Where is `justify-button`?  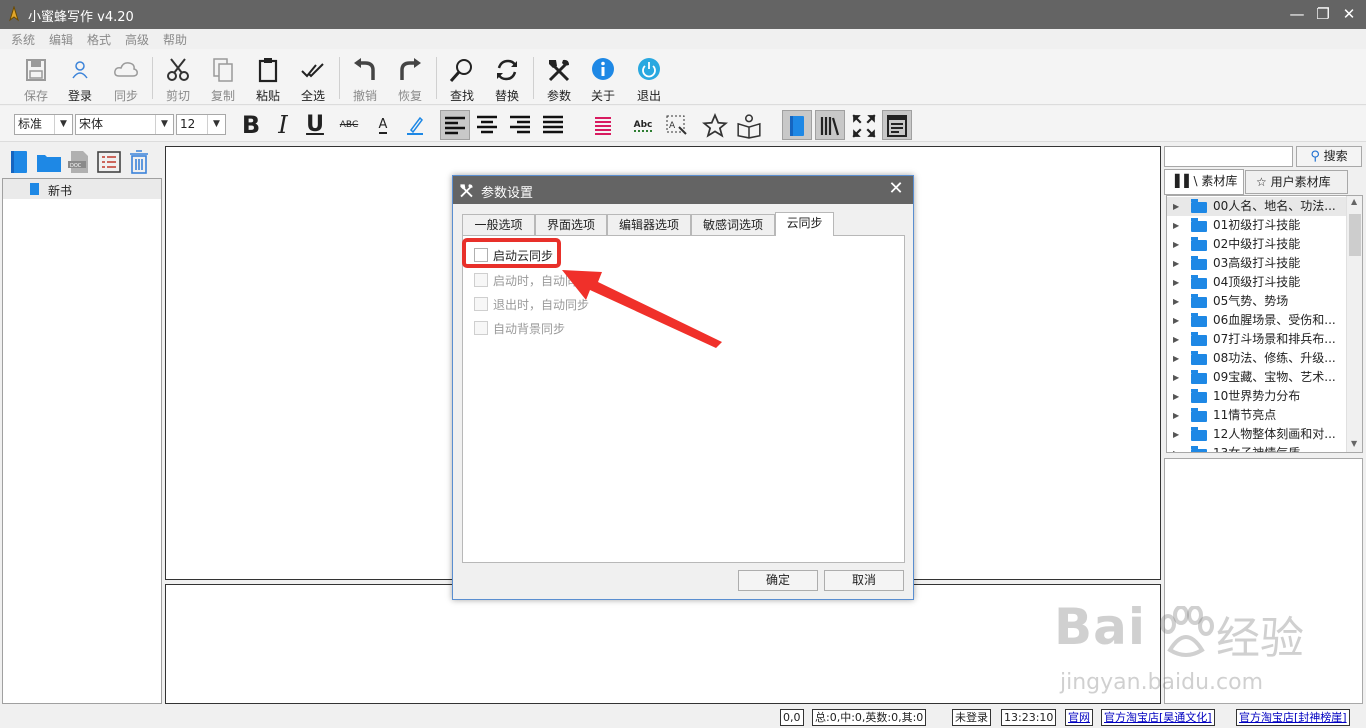 justify-button is located at coordinates (553, 125).